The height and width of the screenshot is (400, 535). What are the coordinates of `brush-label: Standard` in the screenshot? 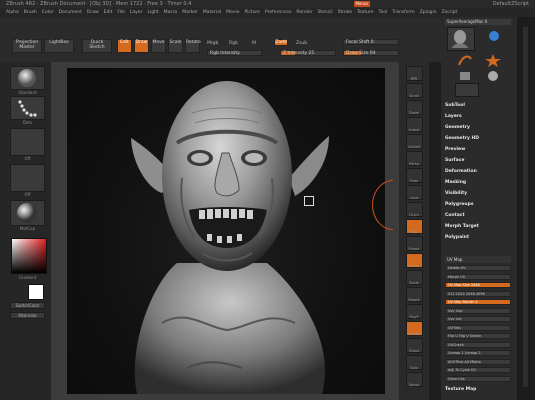 It's located at (27, 92).